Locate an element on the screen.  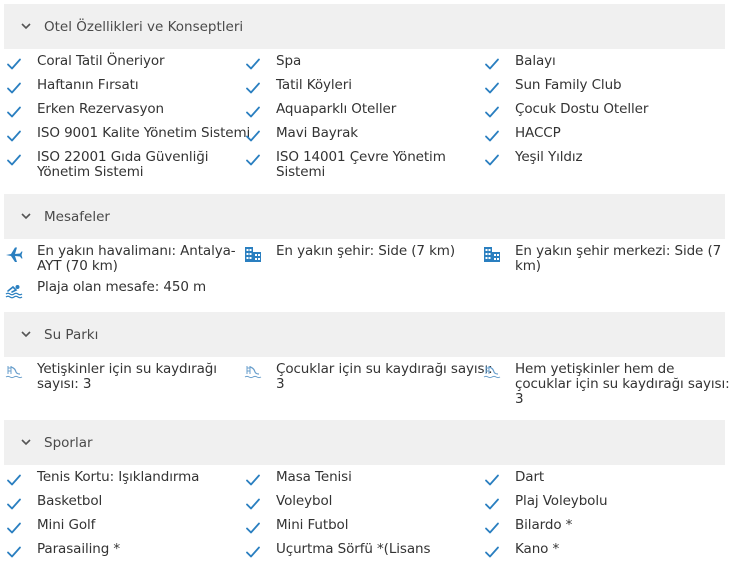
feature-item: HACCP is located at coordinates (538, 133).